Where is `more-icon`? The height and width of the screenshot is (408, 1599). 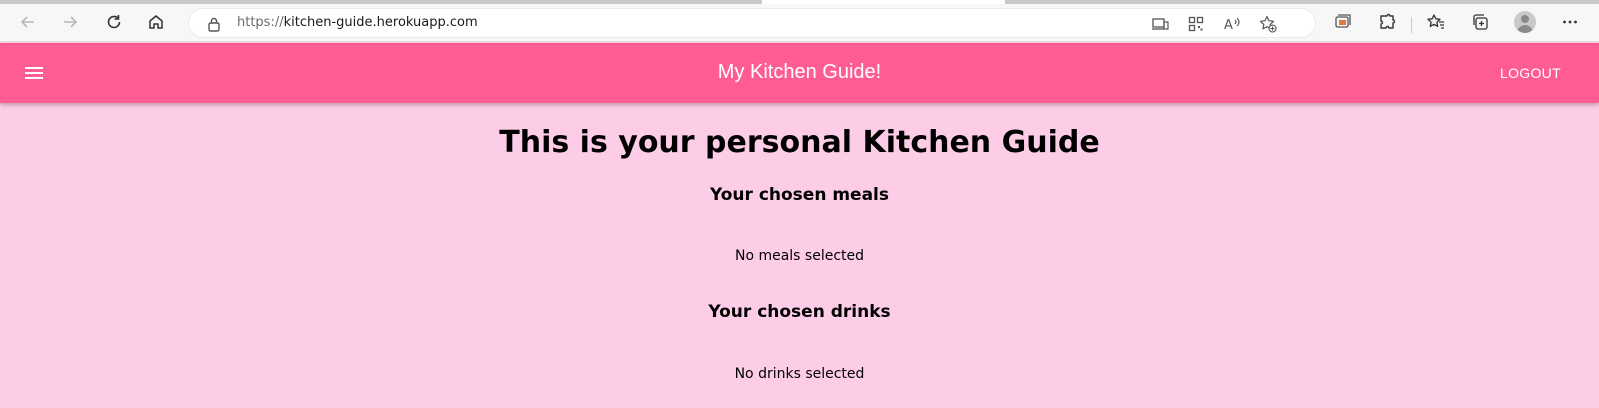
more-icon is located at coordinates (1570, 22).